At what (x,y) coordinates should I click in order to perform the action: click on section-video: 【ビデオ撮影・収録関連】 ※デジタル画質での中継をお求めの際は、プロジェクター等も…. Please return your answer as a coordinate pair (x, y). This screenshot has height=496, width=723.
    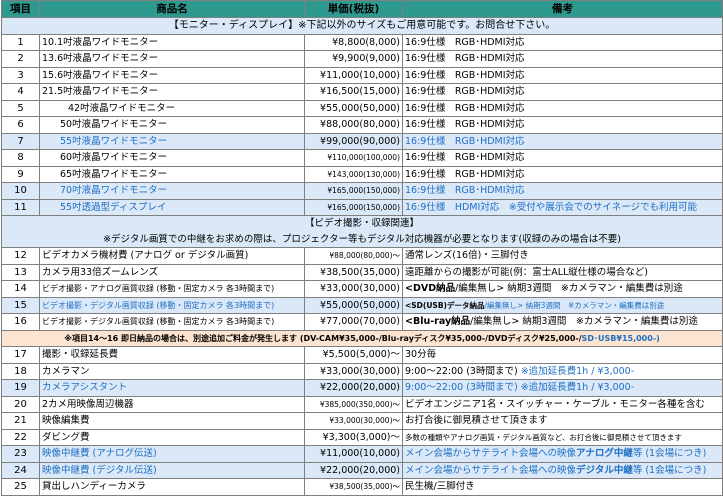
    Looking at the image, I should click on (362, 231).